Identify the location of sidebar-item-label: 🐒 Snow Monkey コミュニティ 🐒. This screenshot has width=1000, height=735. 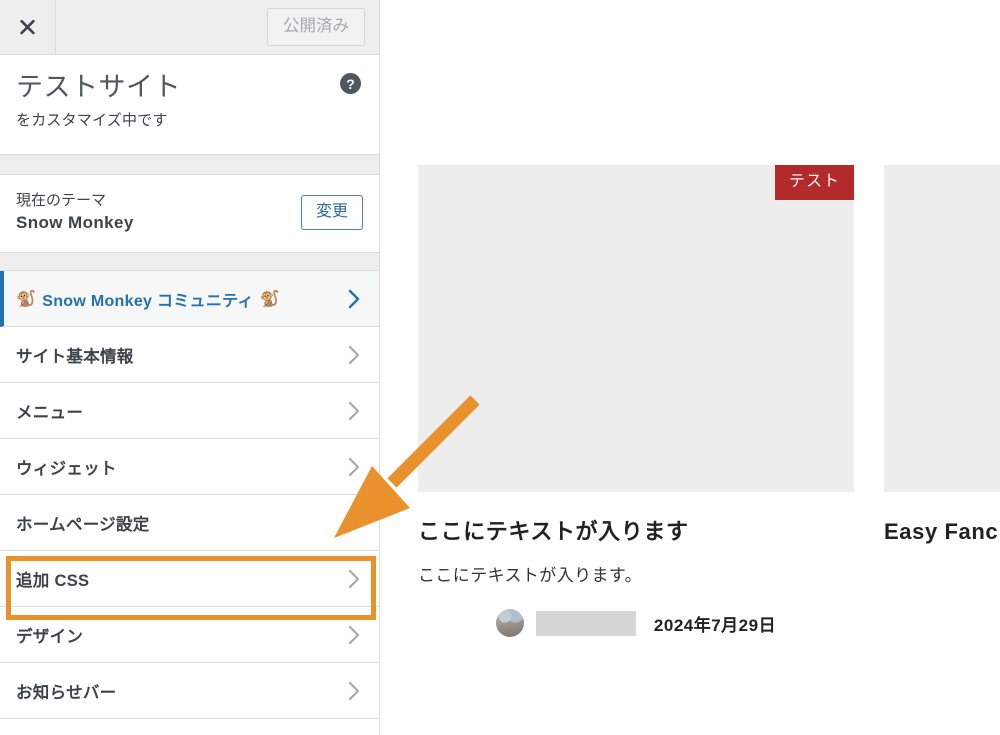
(180, 299).